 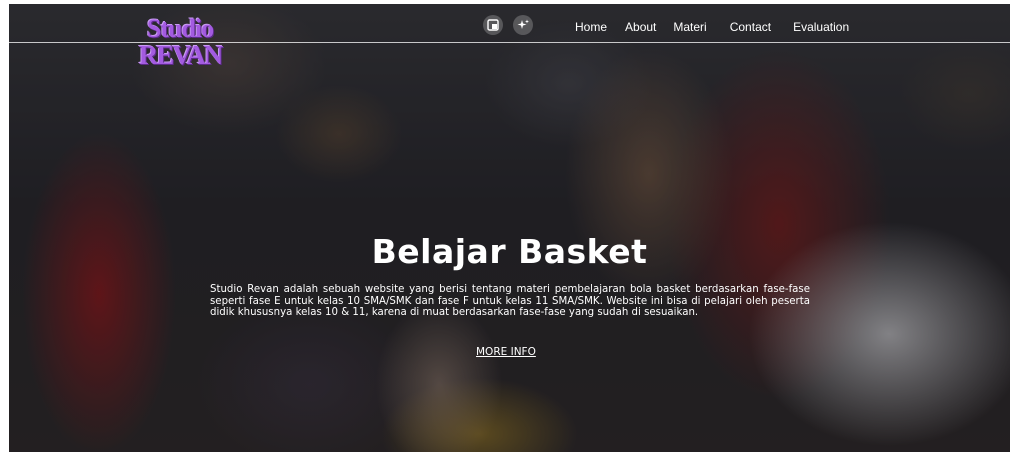 I want to click on nav-menu: Home About Materi Contact Evaluation, so click(x=712, y=27).